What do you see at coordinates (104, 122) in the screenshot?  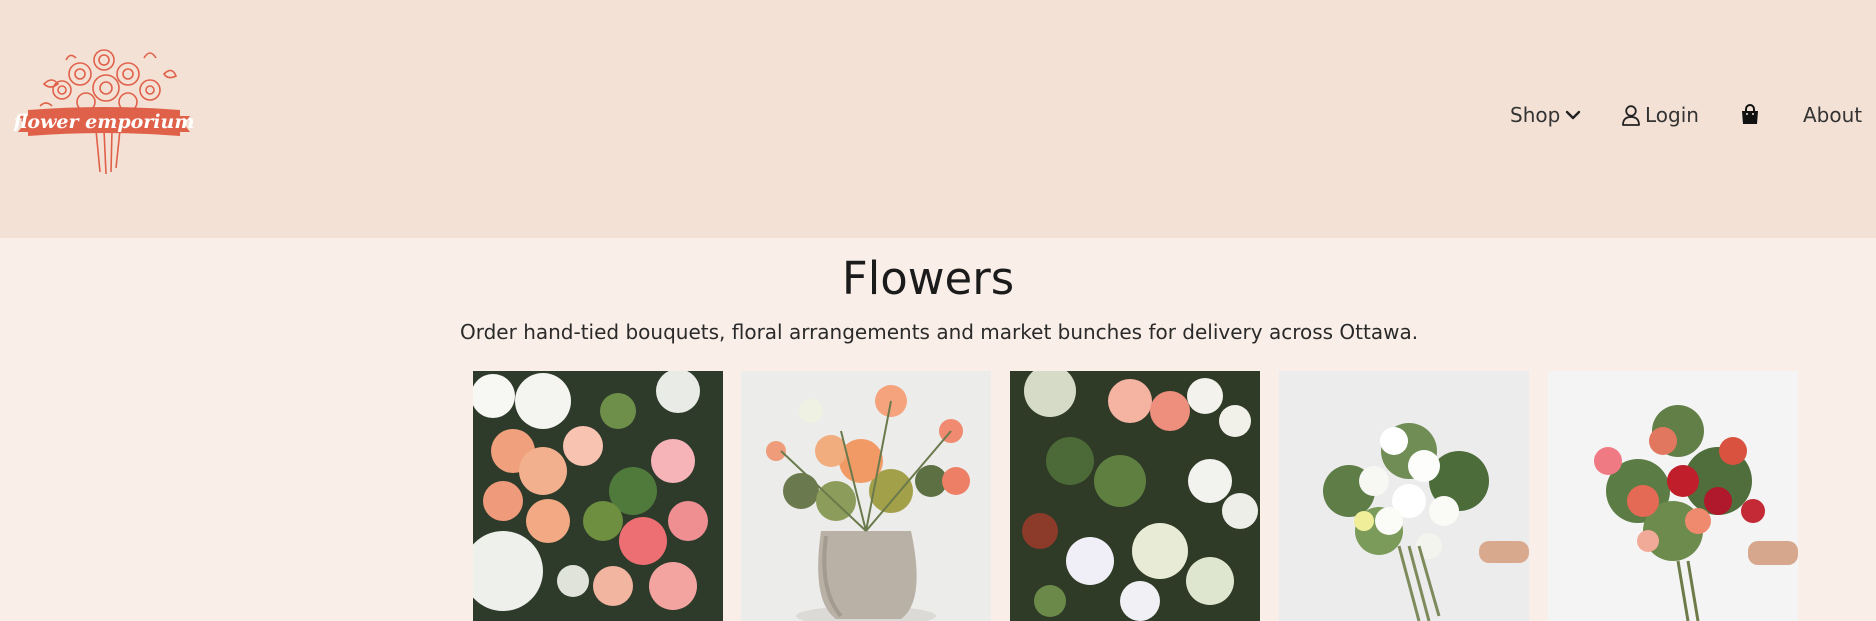 I see `logo-text: flower emporium` at bounding box center [104, 122].